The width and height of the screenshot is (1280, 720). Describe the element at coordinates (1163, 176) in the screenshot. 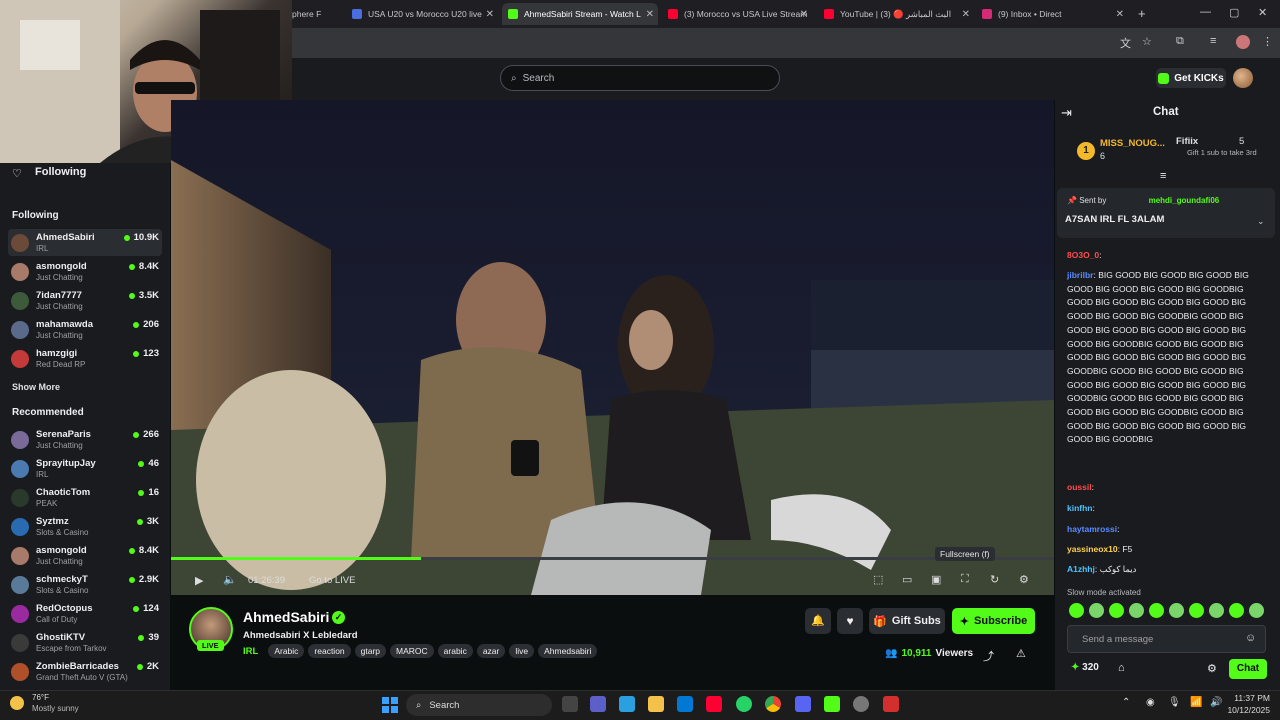

I see `filter-icon: ≡` at that location.